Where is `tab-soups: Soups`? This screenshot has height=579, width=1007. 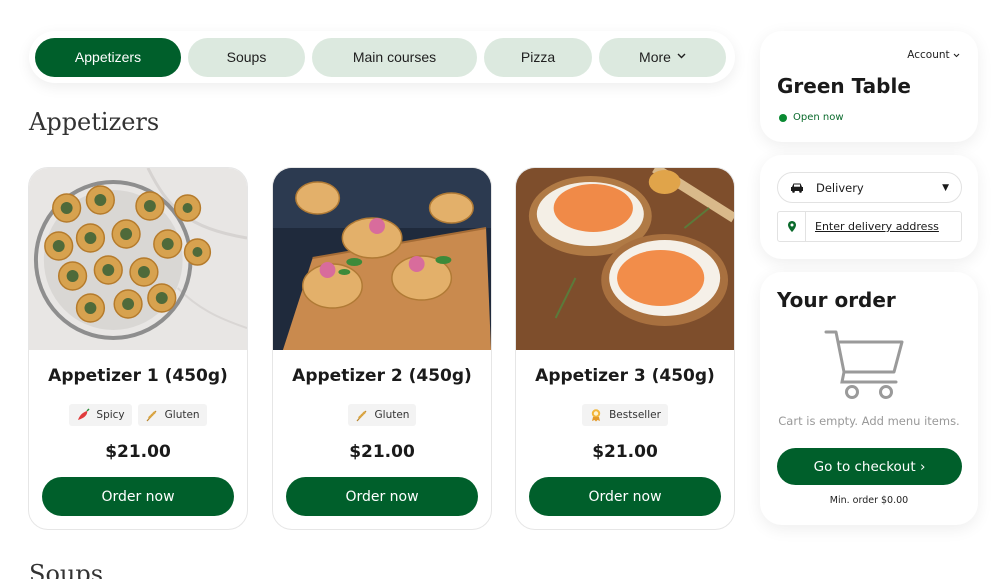 tab-soups: Soups is located at coordinates (246, 57).